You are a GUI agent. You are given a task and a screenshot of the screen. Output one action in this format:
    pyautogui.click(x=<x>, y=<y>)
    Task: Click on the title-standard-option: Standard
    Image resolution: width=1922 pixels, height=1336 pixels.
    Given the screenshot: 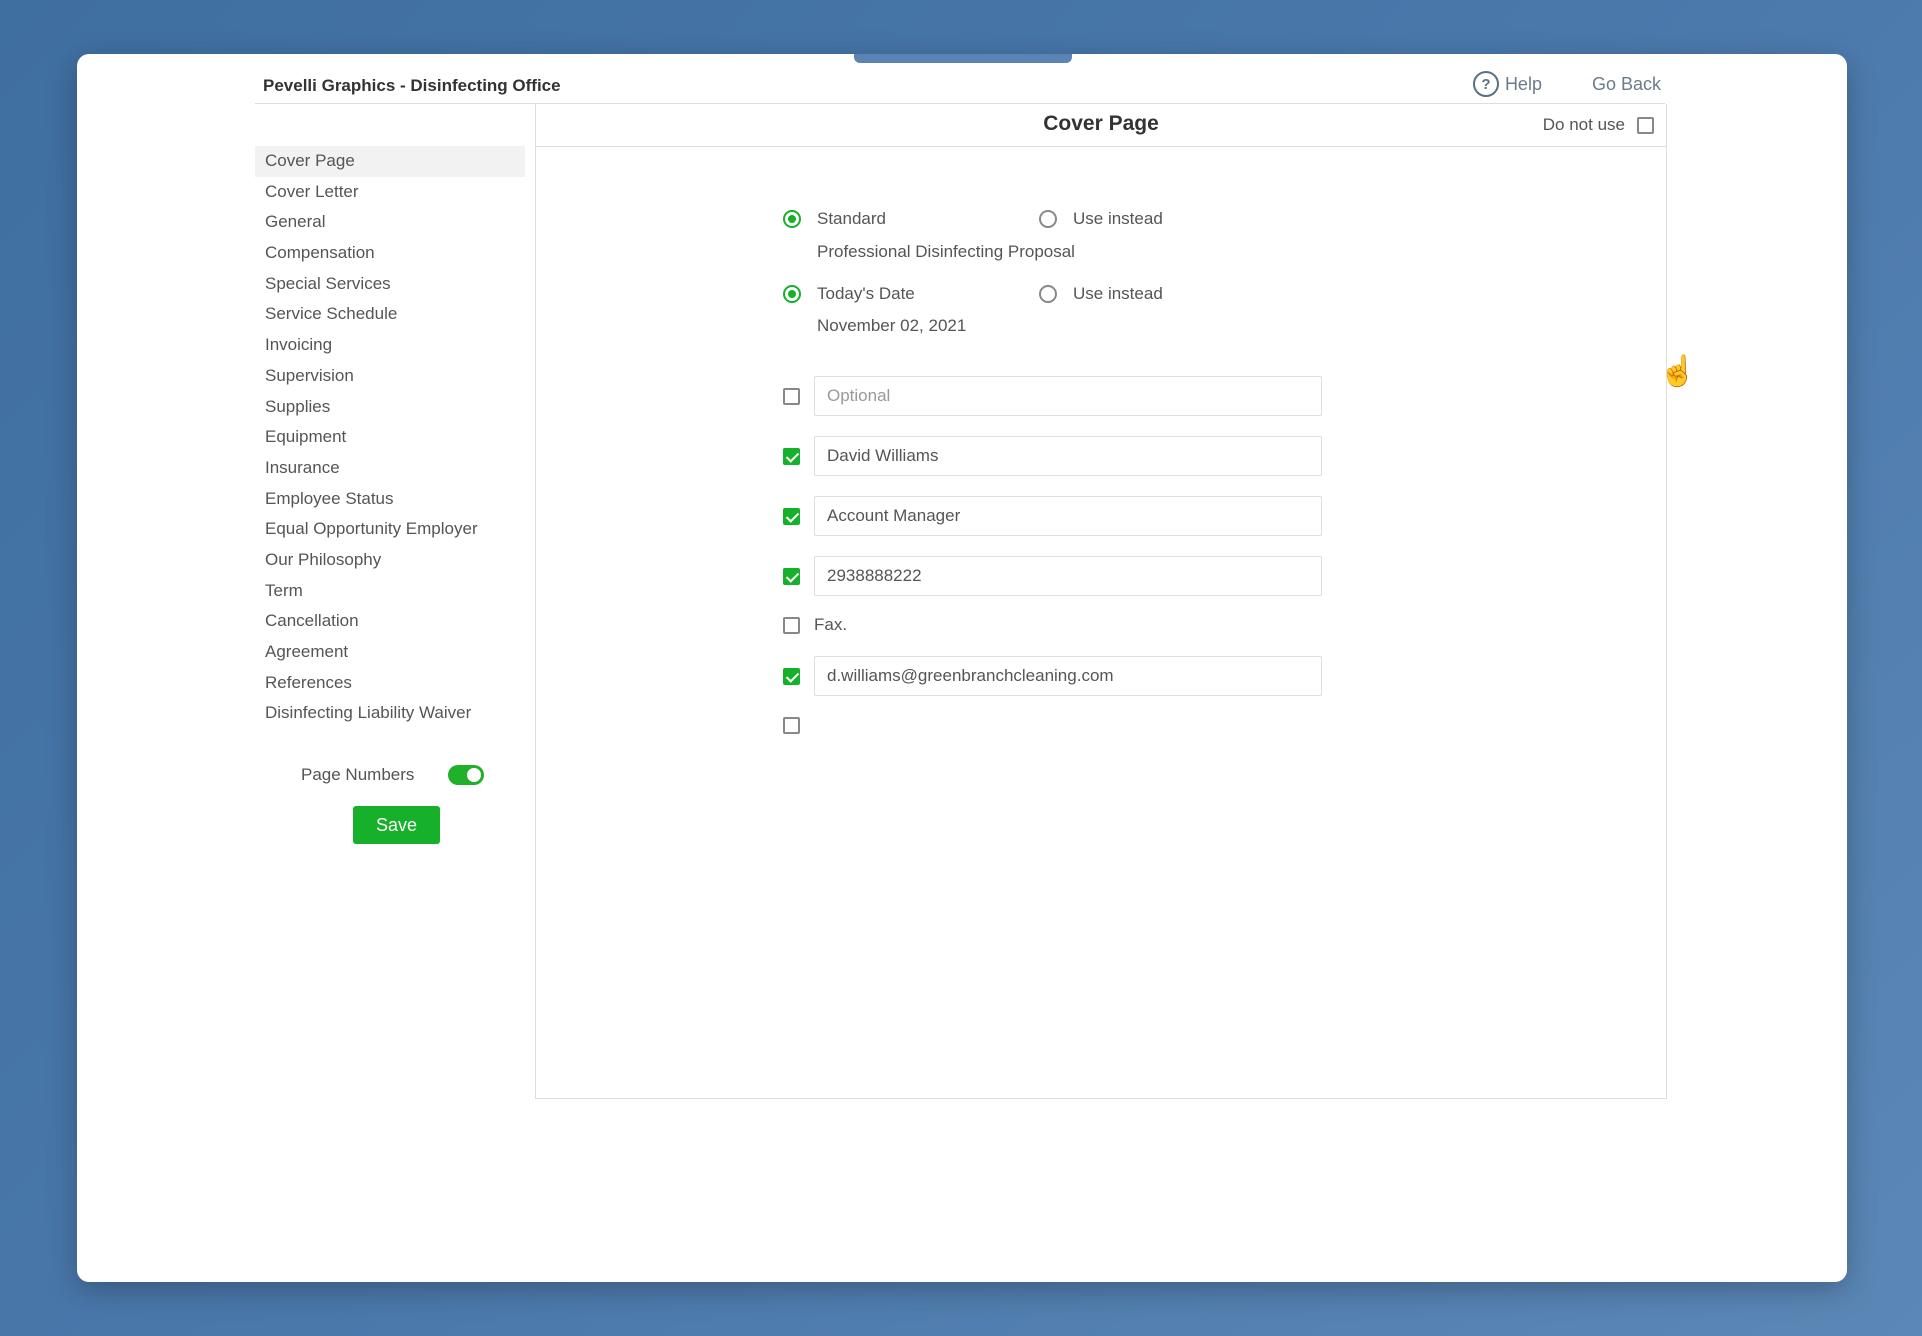 What is the action you would take?
    pyautogui.click(x=834, y=219)
    